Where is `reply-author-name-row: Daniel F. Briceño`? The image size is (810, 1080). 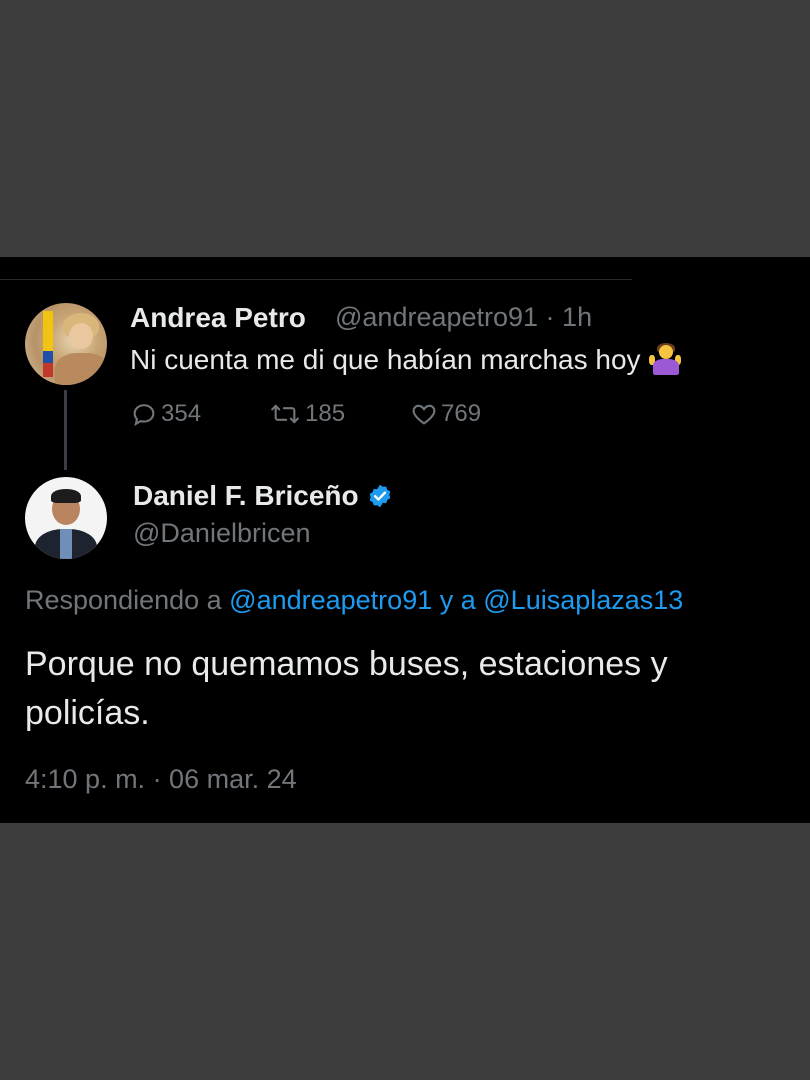
reply-author-name-row: Daniel F. Briceño is located at coordinates (263, 496).